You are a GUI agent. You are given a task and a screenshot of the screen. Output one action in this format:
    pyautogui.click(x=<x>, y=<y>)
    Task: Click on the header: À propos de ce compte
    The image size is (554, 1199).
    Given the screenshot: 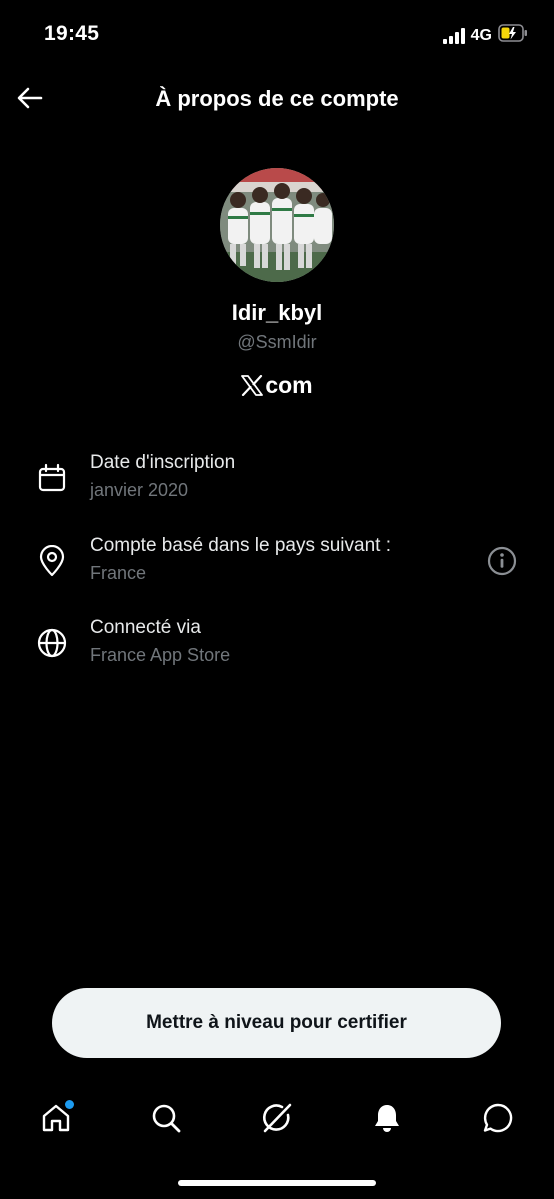 What is the action you would take?
    pyautogui.click(x=277, y=99)
    